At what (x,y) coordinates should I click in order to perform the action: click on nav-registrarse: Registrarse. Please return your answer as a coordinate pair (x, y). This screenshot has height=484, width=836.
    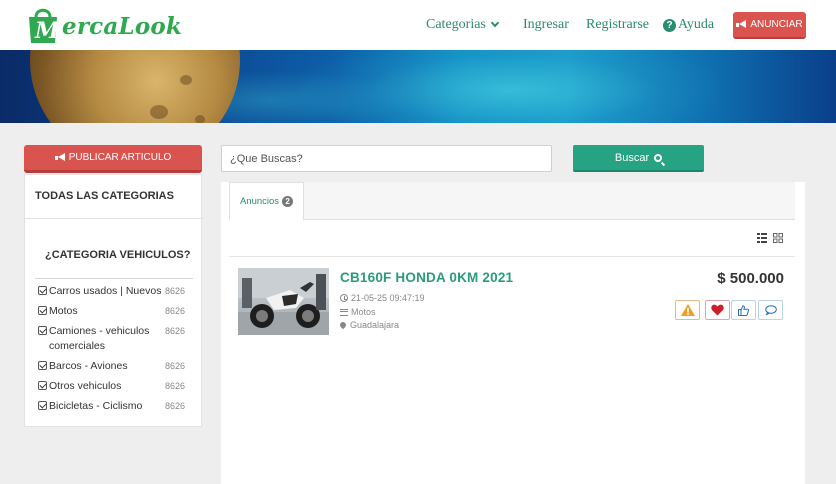
    Looking at the image, I should click on (617, 25).